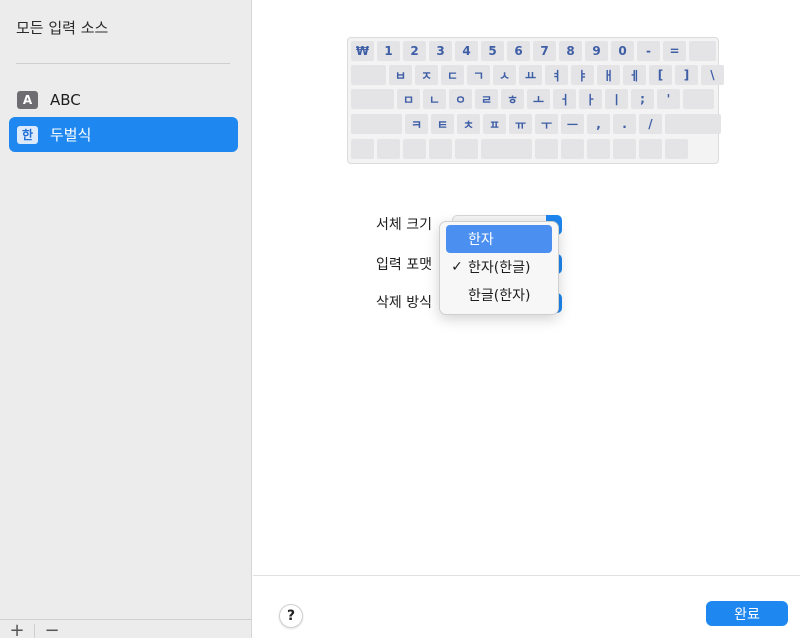 This screenshot has width=800, height=641. What do you see at coordinates (486, 99) in the screenshot?
I see `keyboard-key: ㄹ` at bounding box center [486, 99].